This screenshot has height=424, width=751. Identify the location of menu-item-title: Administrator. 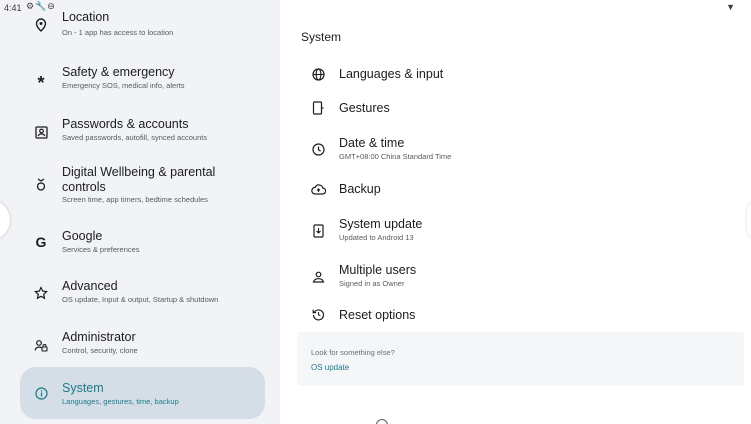
(99, 337).